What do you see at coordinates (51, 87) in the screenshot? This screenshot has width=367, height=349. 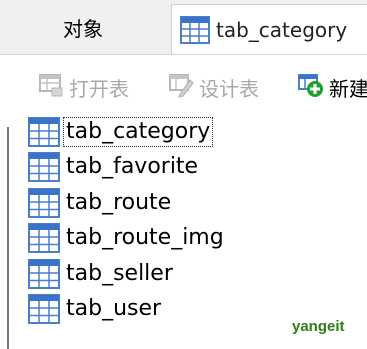 I see `open-table-icon` at bounding box center [51, 87].